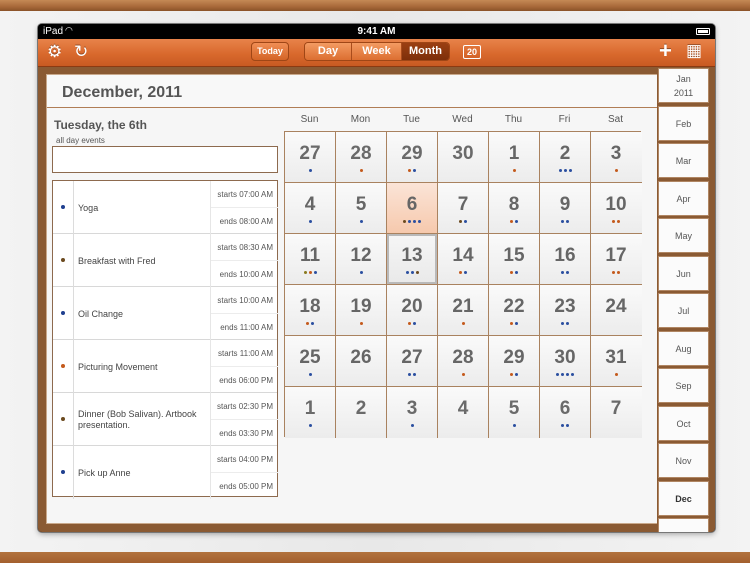  Describe the element at coordinates (683, 460) in the screenshot. I see `month-rail-item: Nov` at that location.